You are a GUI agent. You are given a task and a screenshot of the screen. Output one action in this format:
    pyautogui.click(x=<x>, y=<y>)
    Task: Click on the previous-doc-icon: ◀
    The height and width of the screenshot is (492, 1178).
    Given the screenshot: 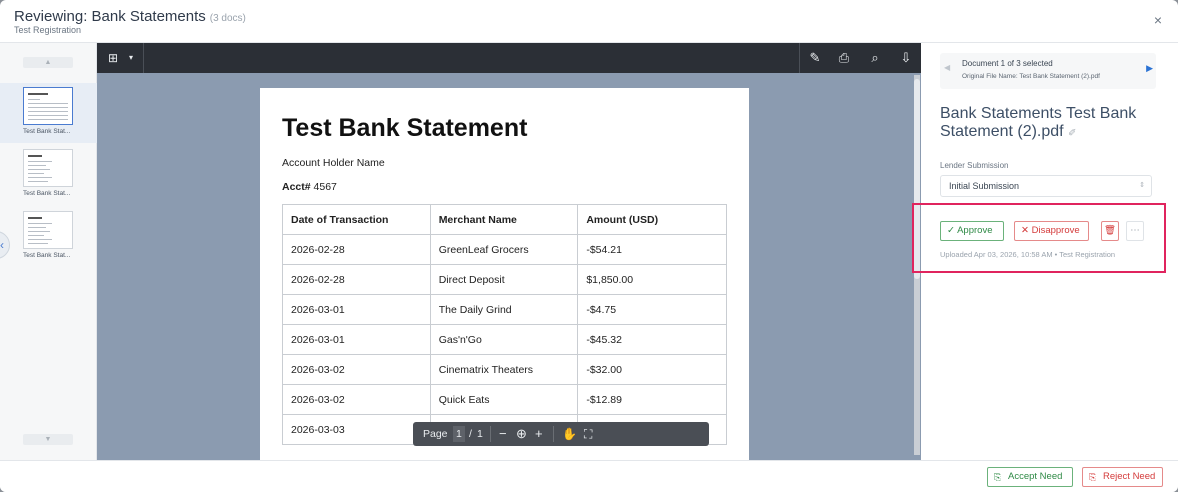 What is the action you would take?
    pyautogui.click(x=947, y=67)
    